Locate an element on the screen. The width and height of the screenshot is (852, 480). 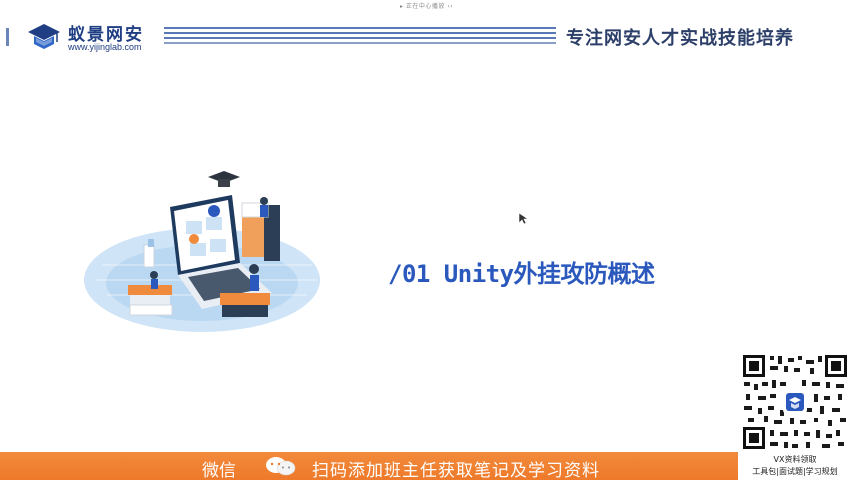
qr-caption-line-2: 工具包|面试题|学习规划 is located at coordinates (795, 471).